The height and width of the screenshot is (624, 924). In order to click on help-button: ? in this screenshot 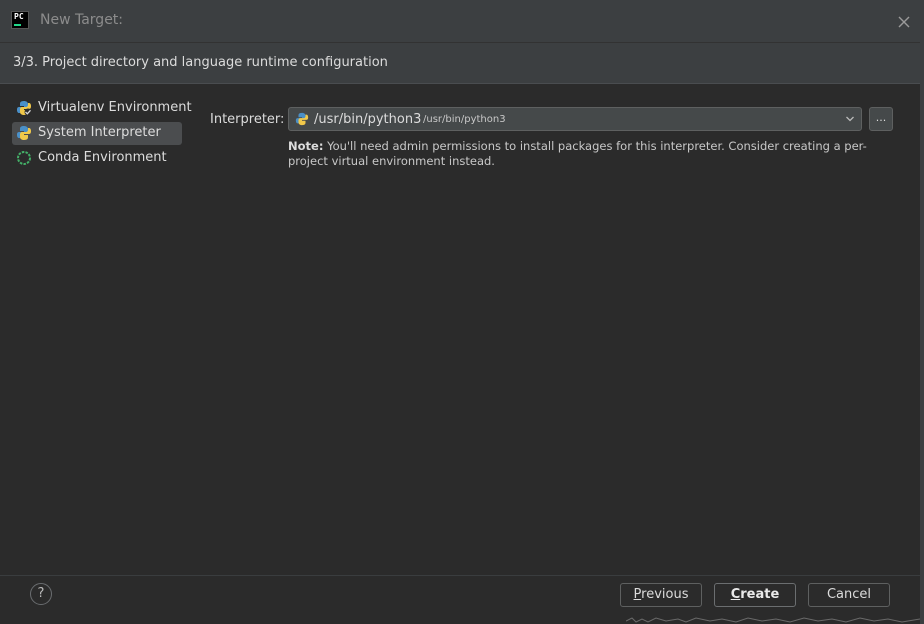, I will do `click(41, 594)`.